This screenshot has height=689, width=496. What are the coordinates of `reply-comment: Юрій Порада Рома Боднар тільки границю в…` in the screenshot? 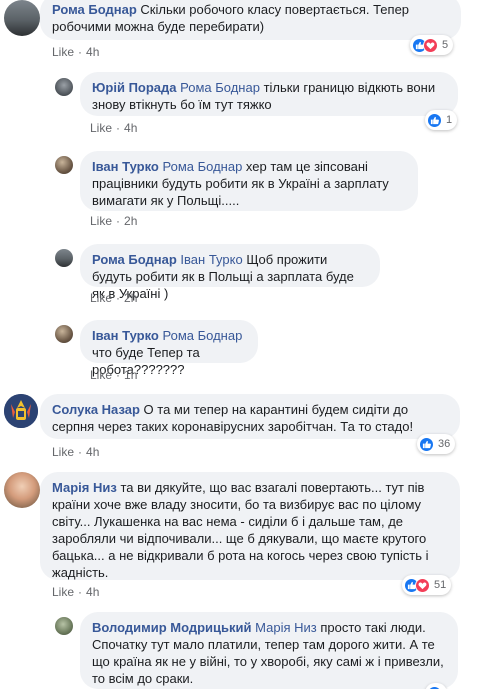 It's located at (248, 105).